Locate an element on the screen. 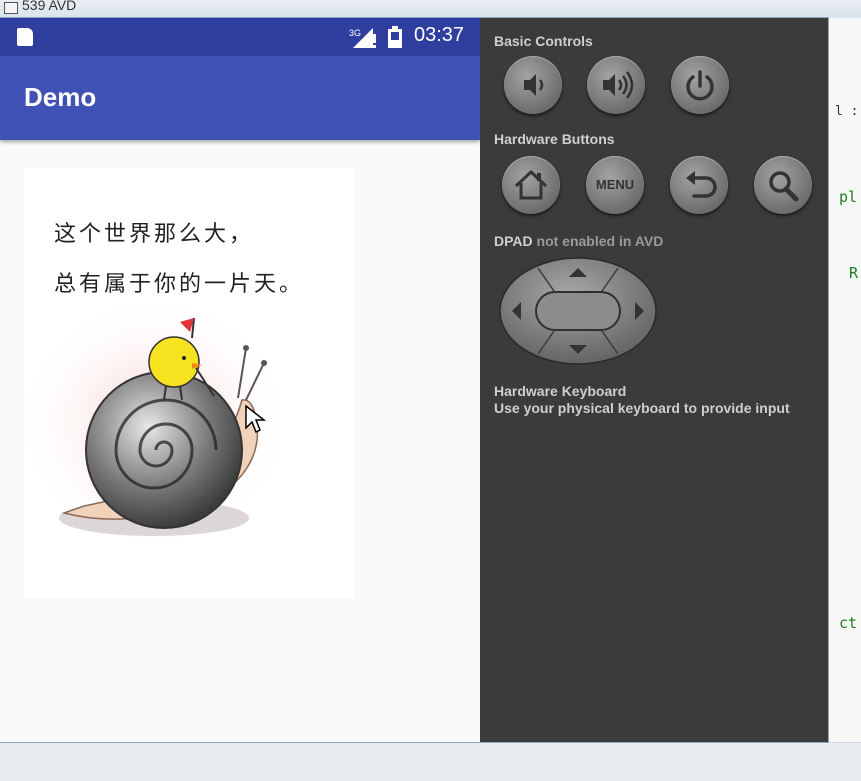 This screenshot has height=781, width=861. code-fragment: R is located at coordinates (854, 273).